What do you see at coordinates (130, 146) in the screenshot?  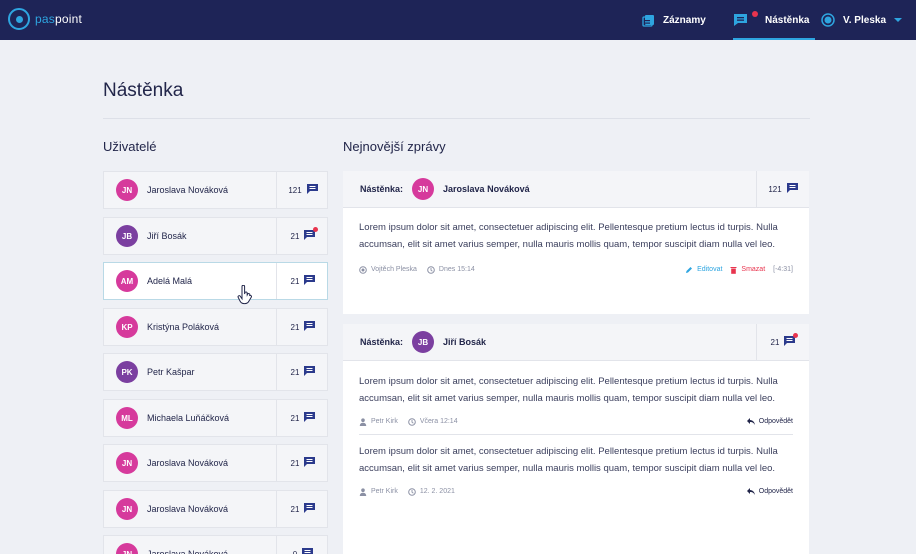 I see `users-heading: Uživatelé` at bounding box center [130, 146].